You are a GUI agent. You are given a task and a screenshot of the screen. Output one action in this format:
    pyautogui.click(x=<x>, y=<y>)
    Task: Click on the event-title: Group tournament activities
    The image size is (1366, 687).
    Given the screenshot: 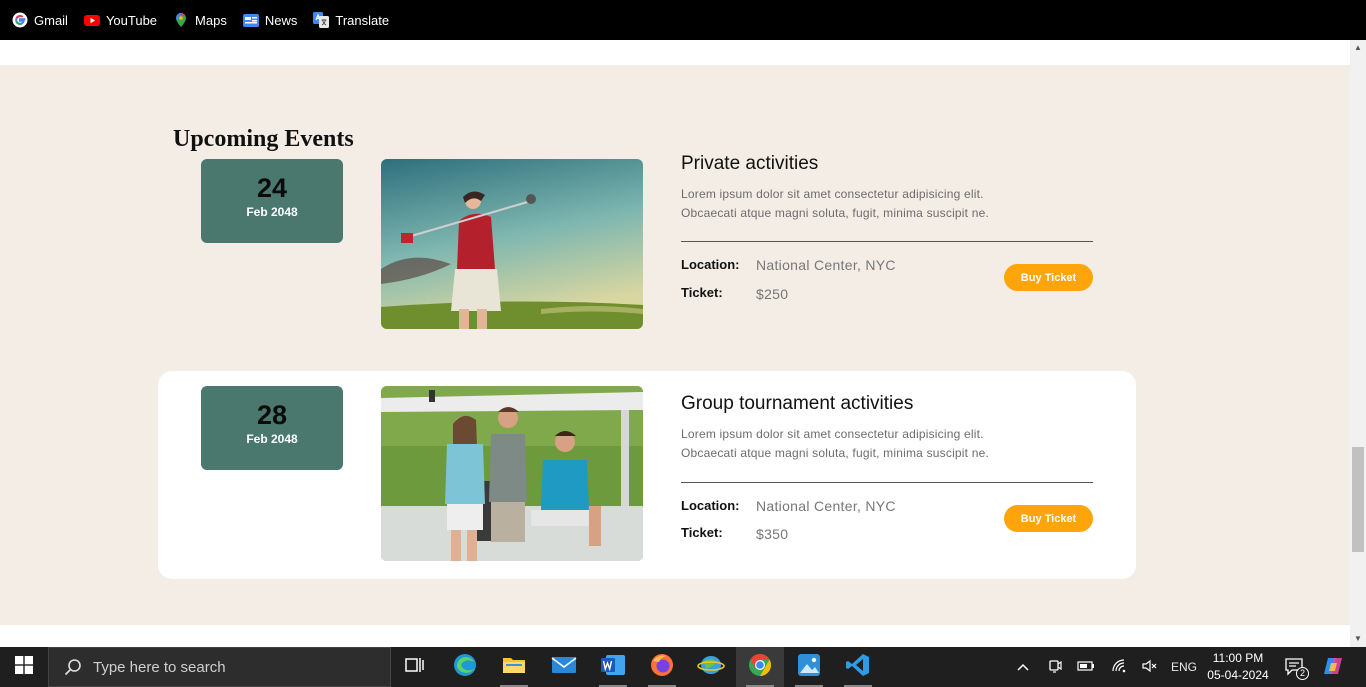 What is the action you would take?
    pyautogui.click(x=797, y=403)
    